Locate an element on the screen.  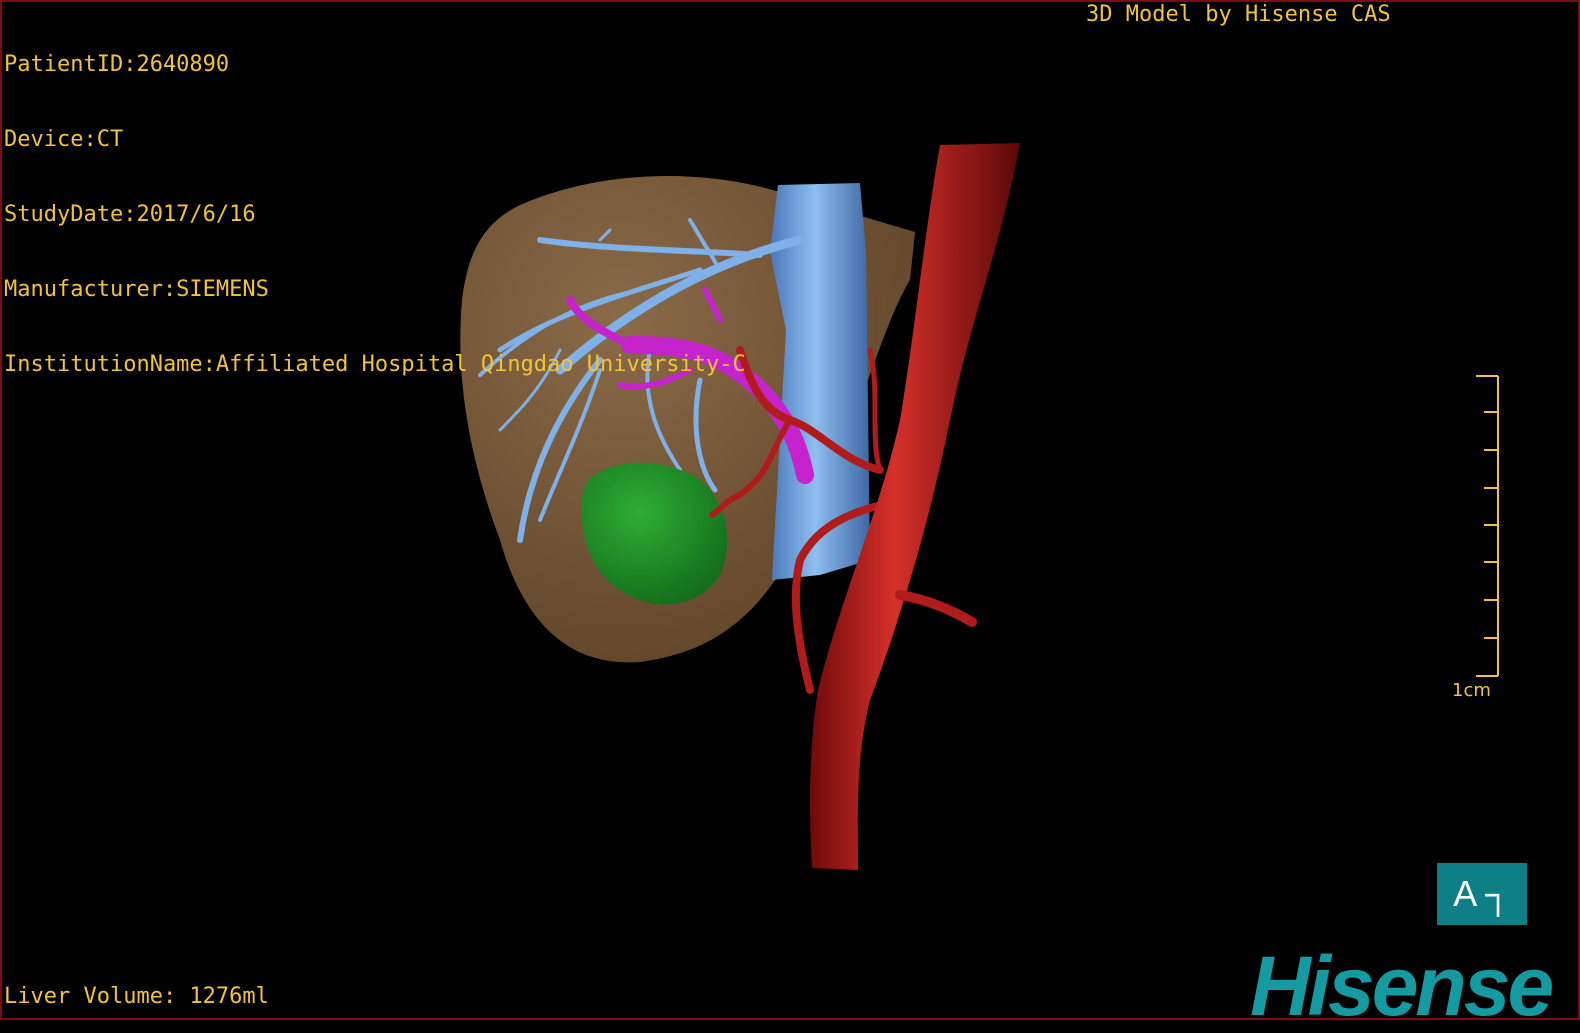
scale-bar-label: 1cm is located at coordinates (1471, 690).